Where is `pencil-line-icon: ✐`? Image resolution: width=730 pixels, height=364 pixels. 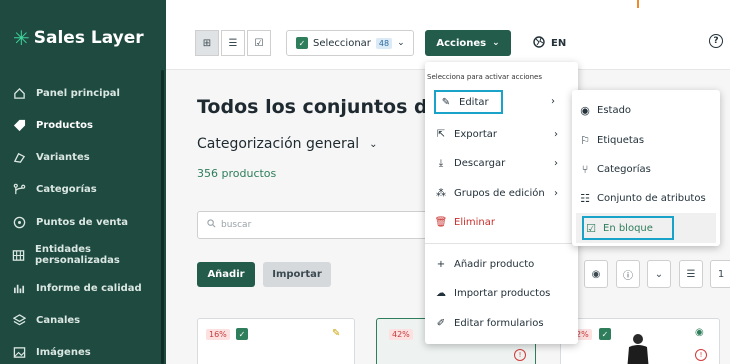
pencil-line-icon: ✐ is located at coordinates (441, 323).